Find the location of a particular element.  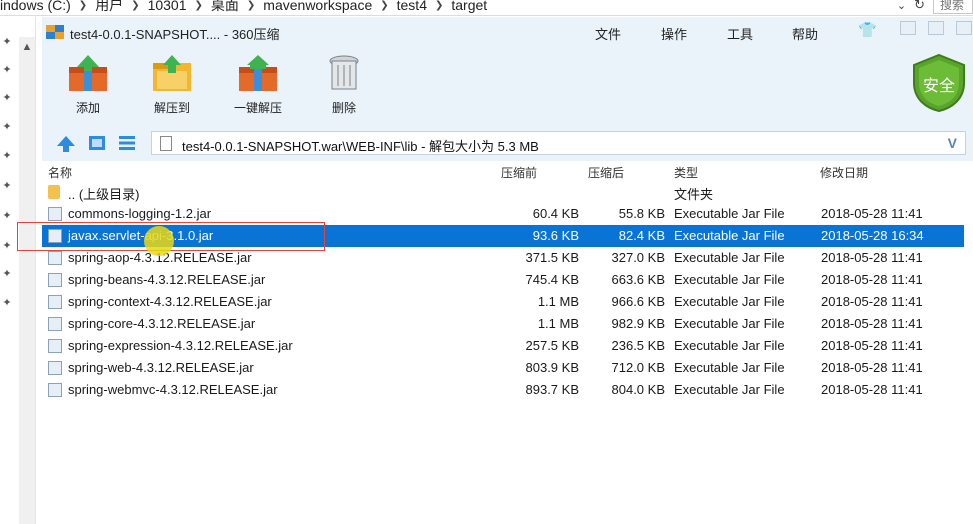

extract-to-folder-icon is located at coordinates (172, 73).